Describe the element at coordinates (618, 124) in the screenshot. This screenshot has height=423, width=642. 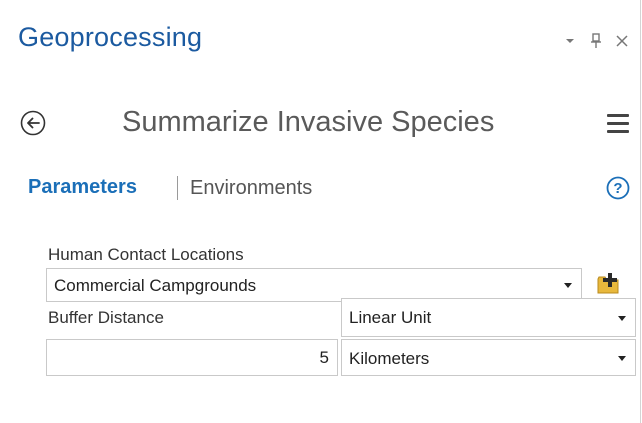
I see `tool-menu-button` at that location.